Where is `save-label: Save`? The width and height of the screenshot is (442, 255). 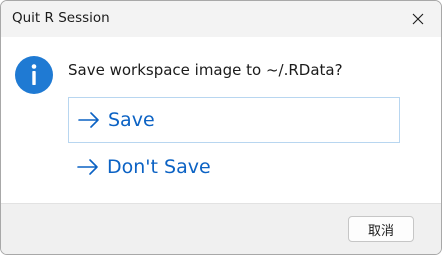 save-label: Save is located at coordinates (131, 120).